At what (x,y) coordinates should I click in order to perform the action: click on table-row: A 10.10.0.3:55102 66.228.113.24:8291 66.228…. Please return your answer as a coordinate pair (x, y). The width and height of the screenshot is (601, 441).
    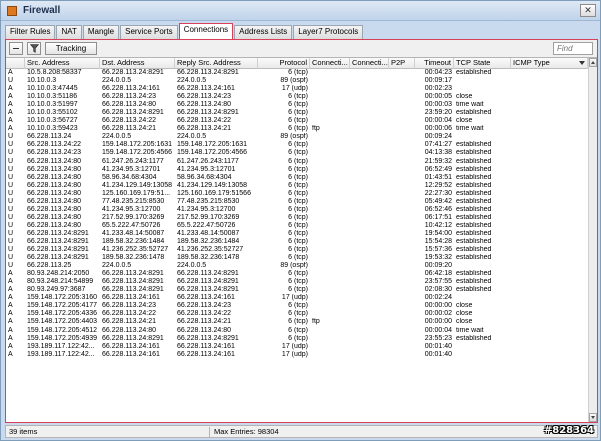
    Looking at the image, I should click on (297, 113).